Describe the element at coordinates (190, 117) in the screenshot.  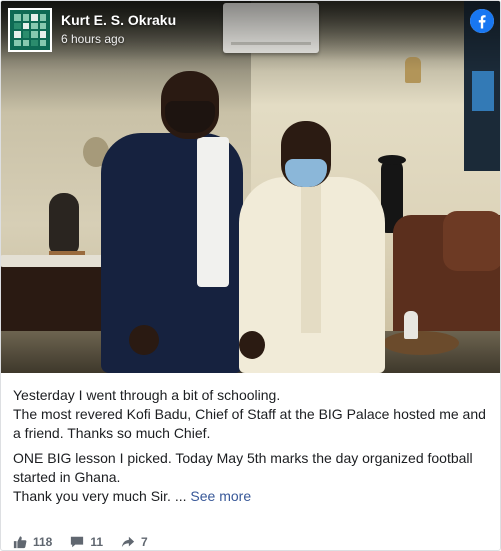
I see `person-left-face-mask` at that location.